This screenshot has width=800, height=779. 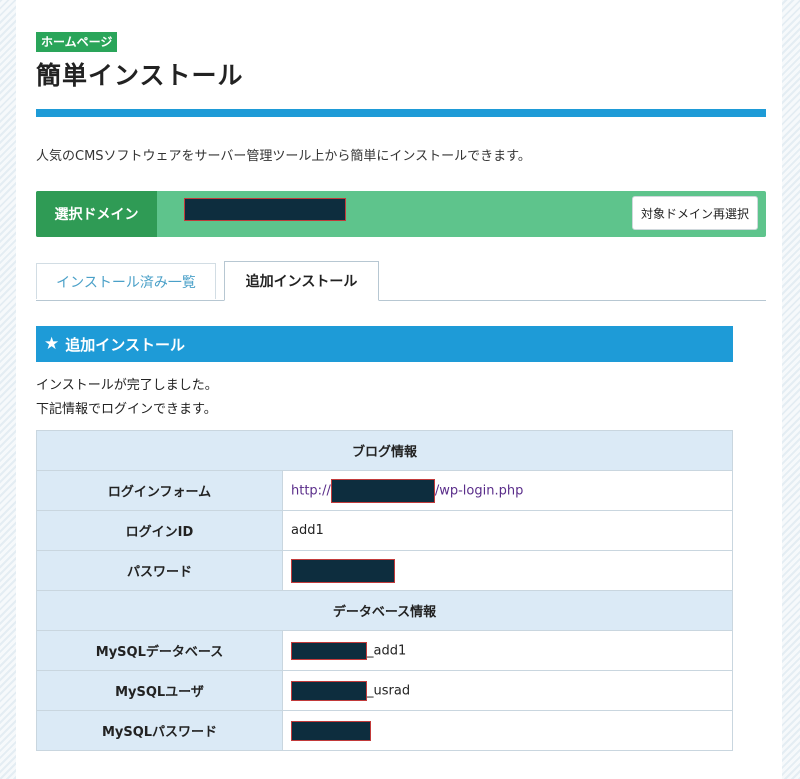 What do you see at coordinates (387, 650) in the screenshot?
I see `db-name-suffix: _add1` at bounding box center [387, 650].